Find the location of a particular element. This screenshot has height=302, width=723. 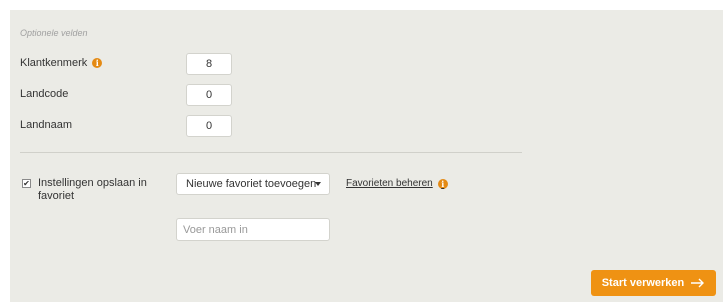

manage-favorites-text: Favorieten beheren is located at coordinates (389, 183).